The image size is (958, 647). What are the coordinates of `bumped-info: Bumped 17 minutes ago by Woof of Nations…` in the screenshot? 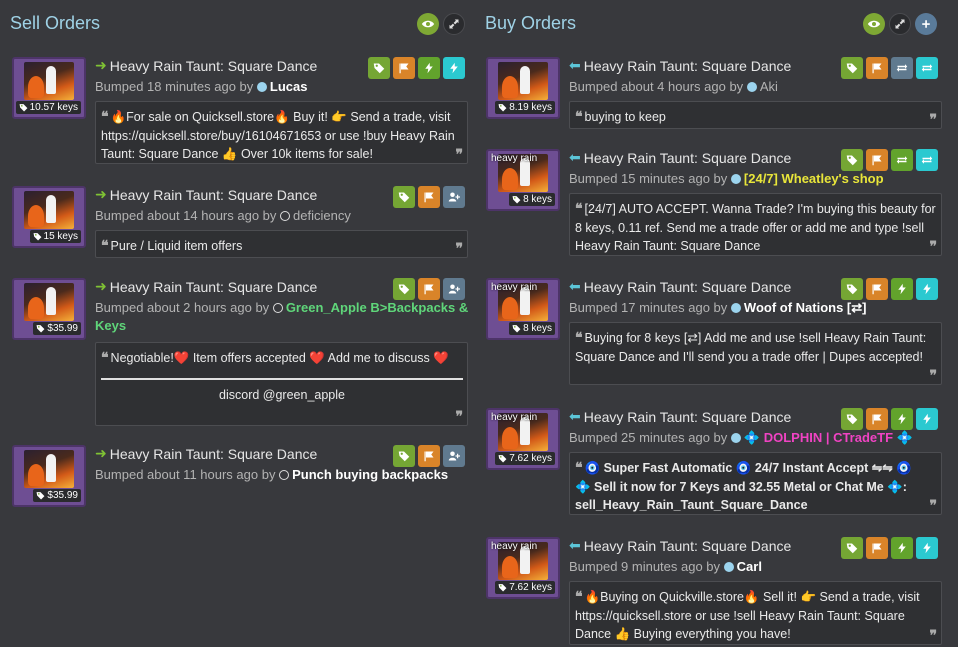 It's located at (718, 307).